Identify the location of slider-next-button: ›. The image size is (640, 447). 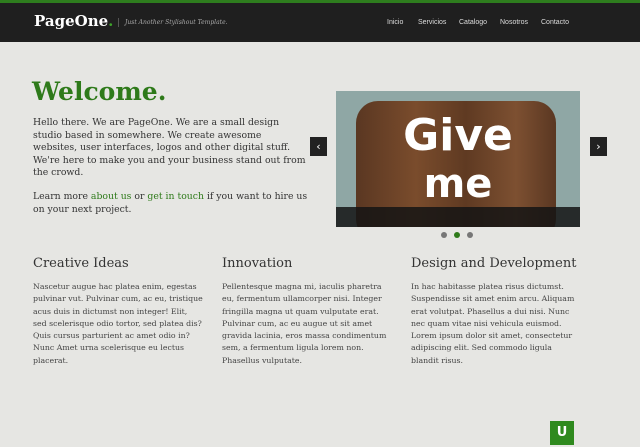
(598, 146).